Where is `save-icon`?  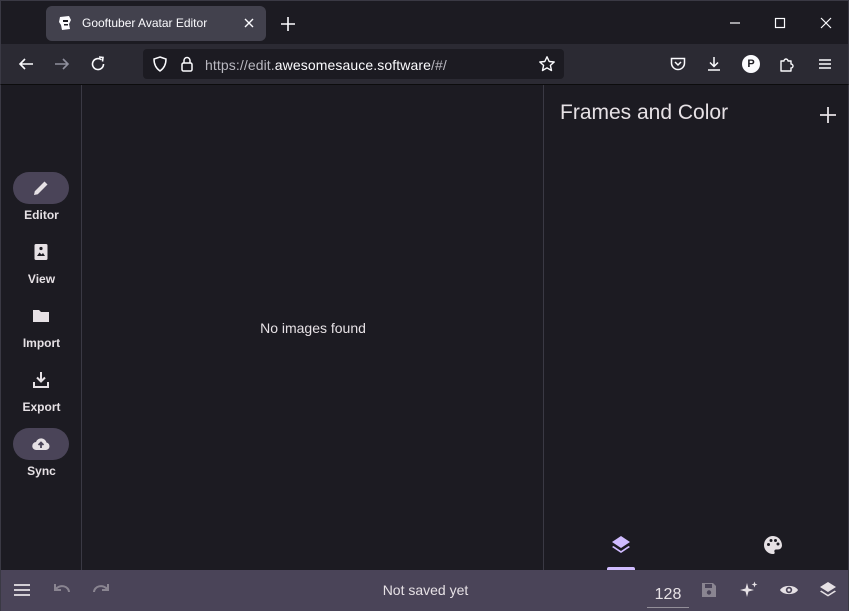
save-icon is located at coordinates (709, 590).